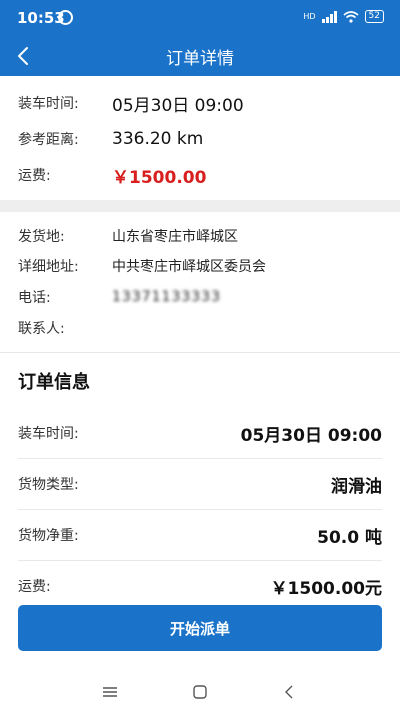 The image size is (400, 711). Describe the element at coordinates (158, 139) in the screenshot. I see `distance-value: 336.20 km` at that location.